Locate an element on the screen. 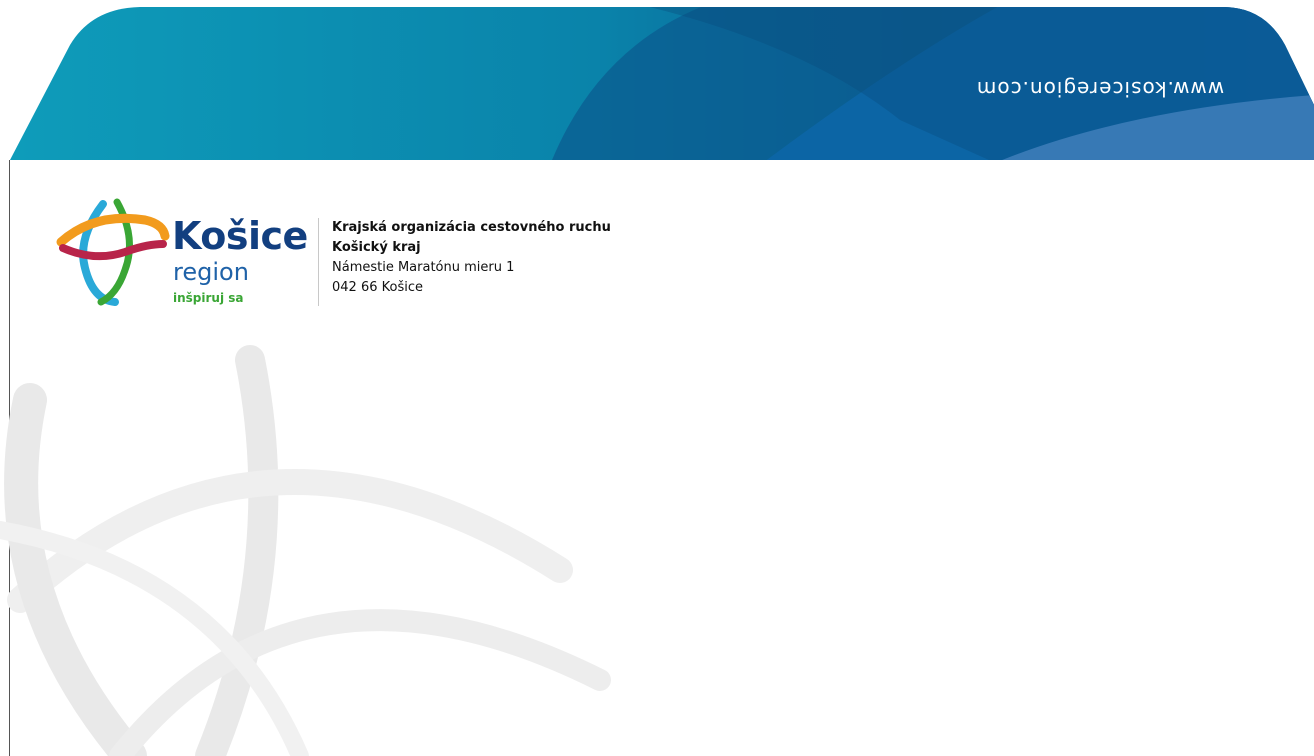 Image resolution: width=1314 pixels, height=756 pixels. address-region: Košický kraj is located at coordinates (376, 247).